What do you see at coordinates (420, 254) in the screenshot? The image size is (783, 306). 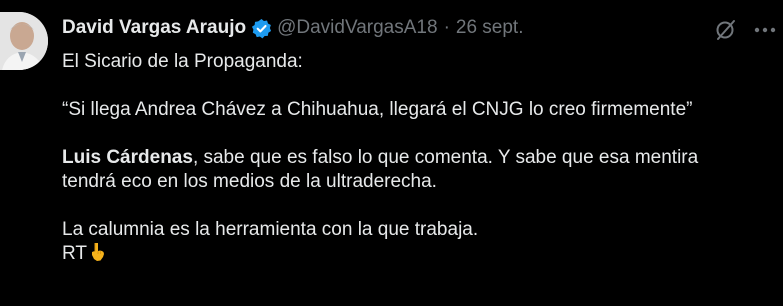 I see `tweet-line: RT` at bounding box center [420, 254].